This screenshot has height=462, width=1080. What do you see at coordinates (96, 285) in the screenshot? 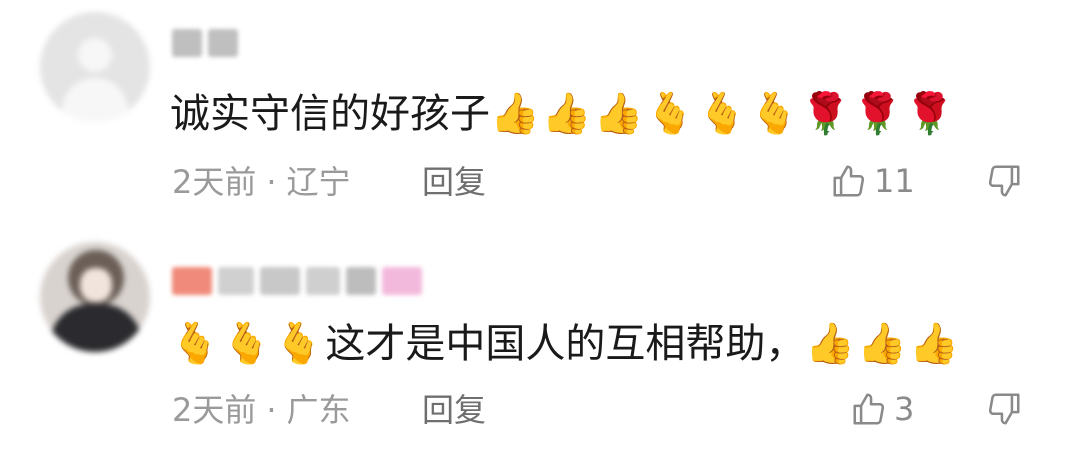
I see `avatar-face-shape` at bounding box center [96, 285].